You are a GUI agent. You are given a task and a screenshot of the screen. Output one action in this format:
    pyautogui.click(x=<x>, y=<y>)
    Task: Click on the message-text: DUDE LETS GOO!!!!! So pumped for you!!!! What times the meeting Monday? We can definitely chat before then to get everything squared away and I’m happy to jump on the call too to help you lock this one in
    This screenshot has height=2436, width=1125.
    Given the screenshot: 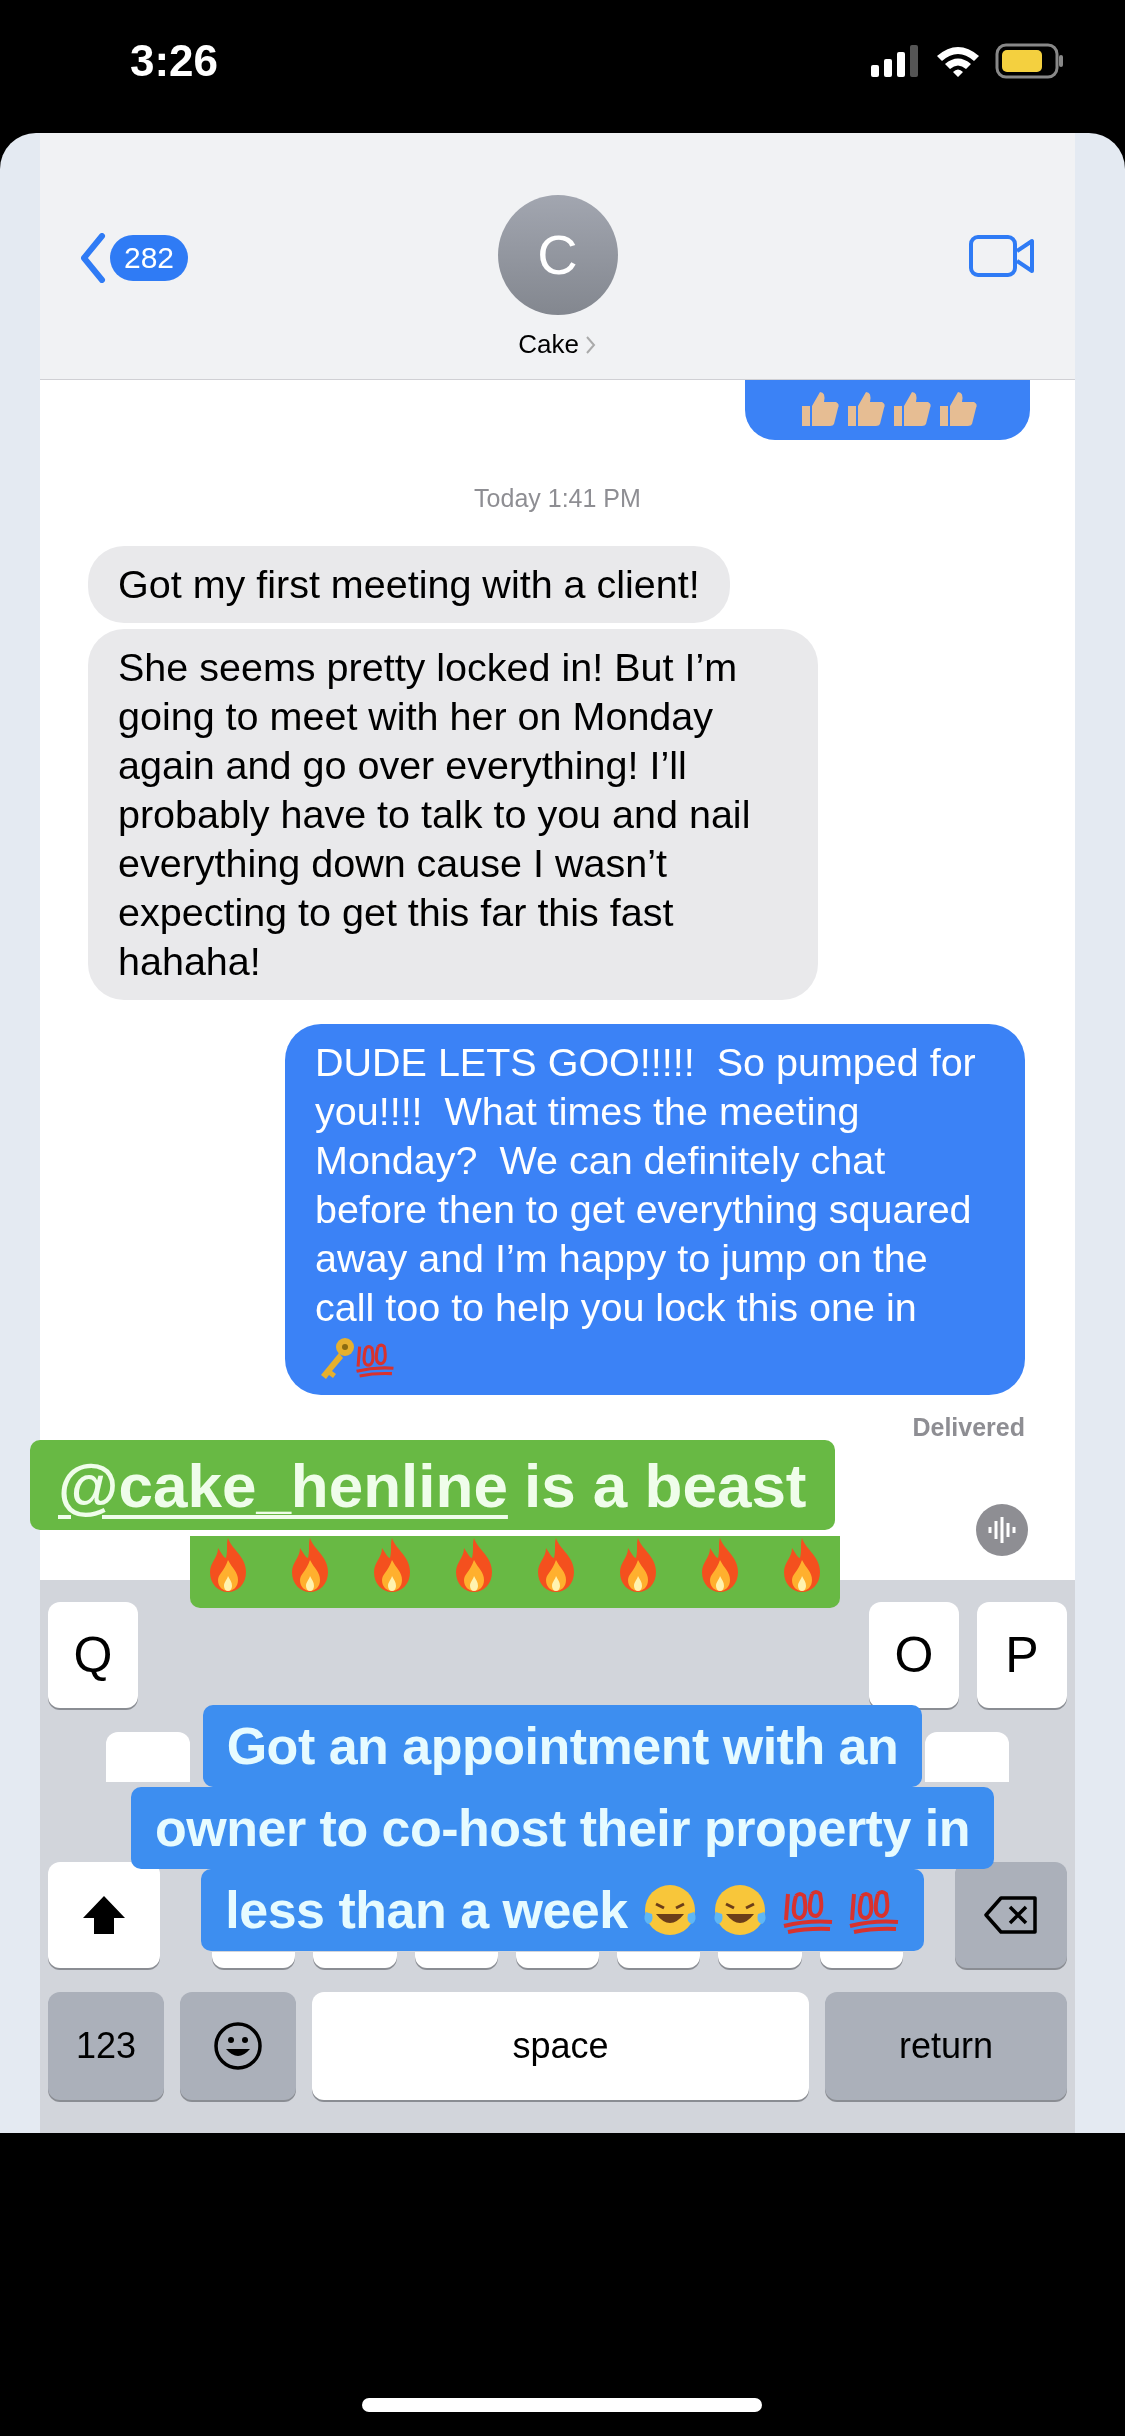 What is the action you would take?
    pyautogui.click(x=646, y=1184)
    